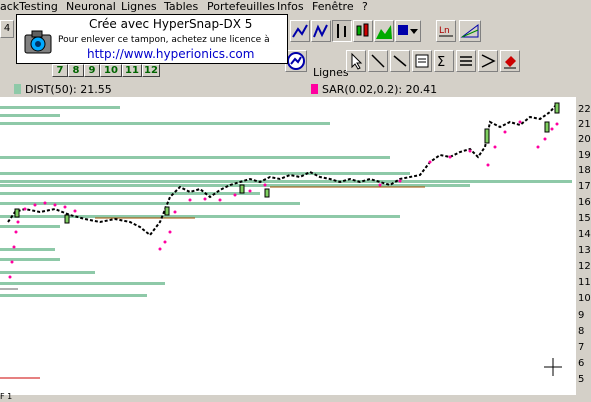 Image resolution: width=591 pixels, height=402 pixels. I want to click on eraser-icon, so click(510, 62).